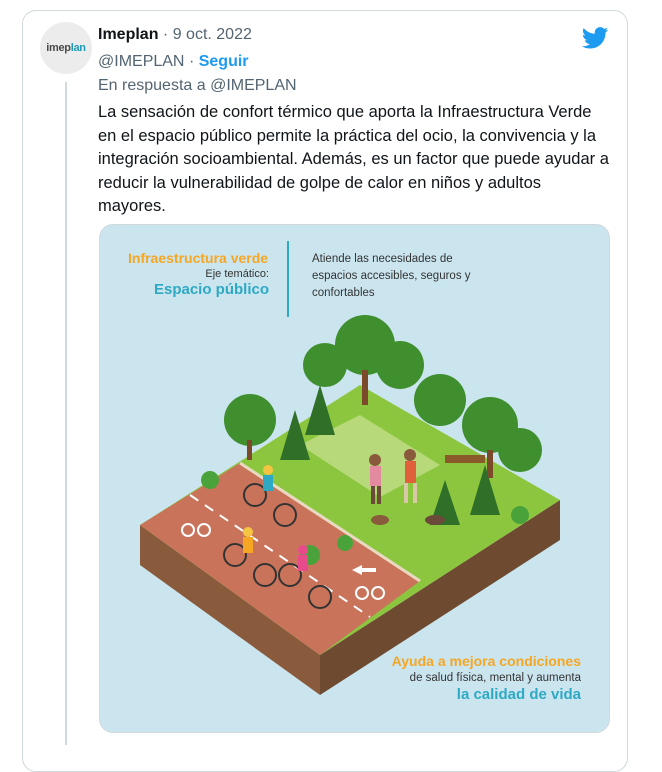  Describe the element at coordinates (518, 694) in the screenshot. I see `infographic-bottom-highlight: la calidad de vida` at that location.